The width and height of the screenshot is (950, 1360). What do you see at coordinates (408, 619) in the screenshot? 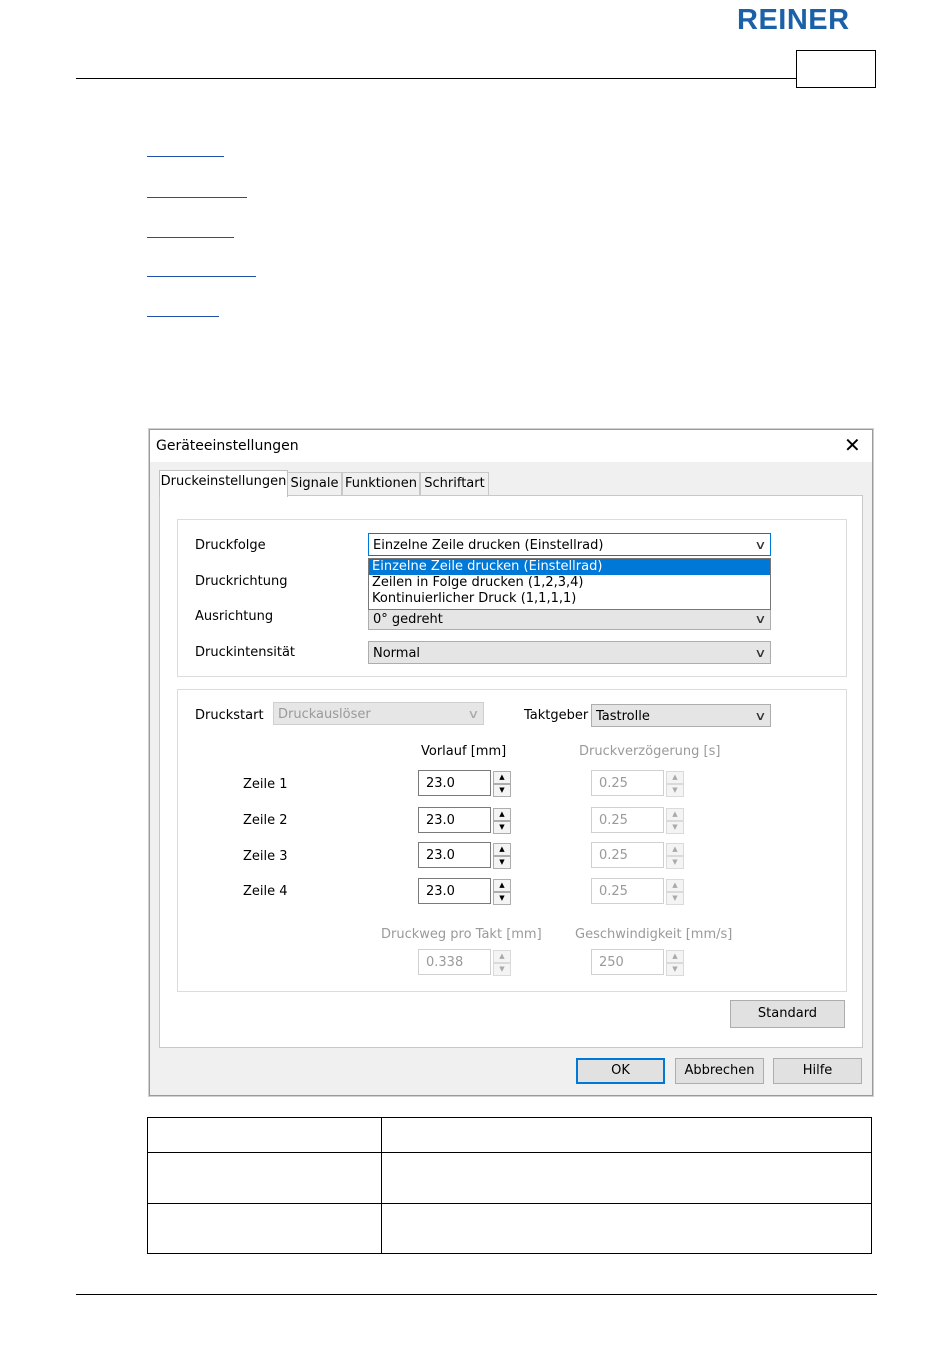
I see `ausrichtung-value: 0° gedreht` at bounding box center [408, 619].